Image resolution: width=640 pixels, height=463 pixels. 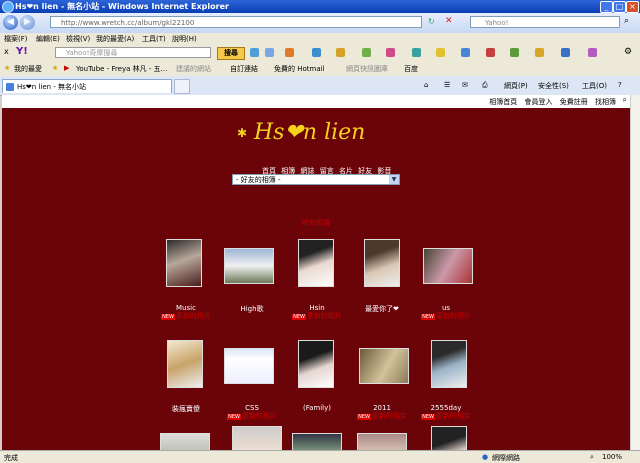 What do you see at coordinates (10, 22) in the screenshot?
I see `back-button: ◀` at bounding box center [10, 22].